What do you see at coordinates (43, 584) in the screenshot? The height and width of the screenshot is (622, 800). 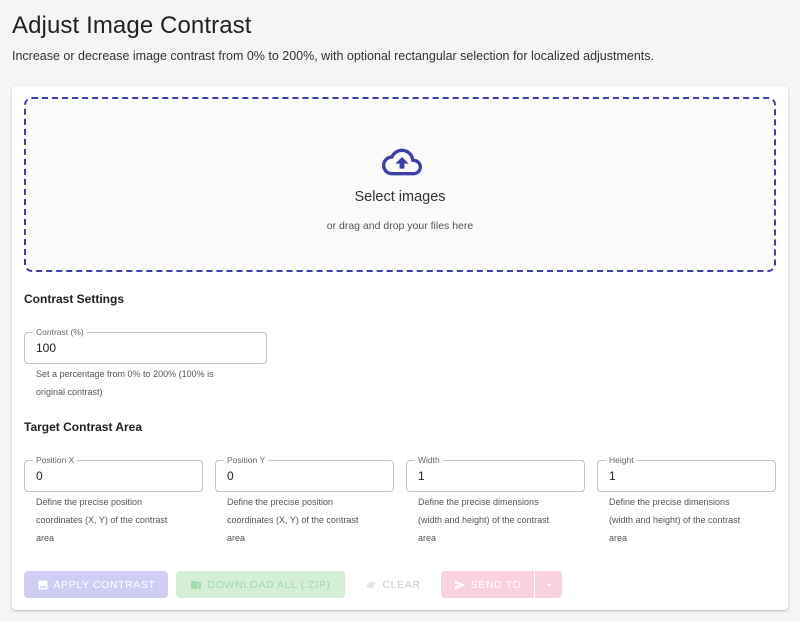 I see `image-icon` at bounding box center [43, 584].